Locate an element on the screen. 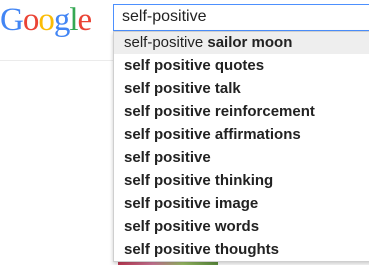  suggestion-completion: self positive quotes is located at coordinates (194, 65).